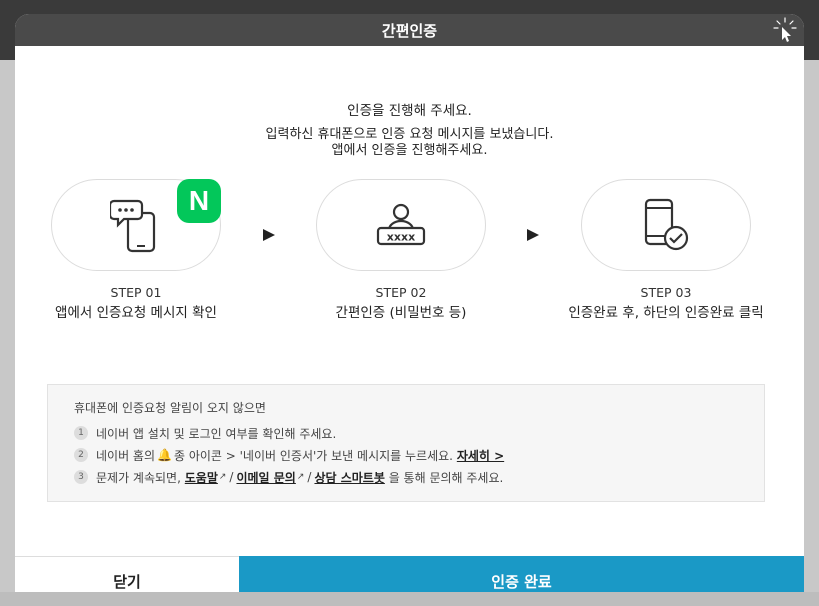 Image resolution: width=819 pixels, height=606 pixels. I want to click on password-mask-text: xxxx, so click(401, 237).